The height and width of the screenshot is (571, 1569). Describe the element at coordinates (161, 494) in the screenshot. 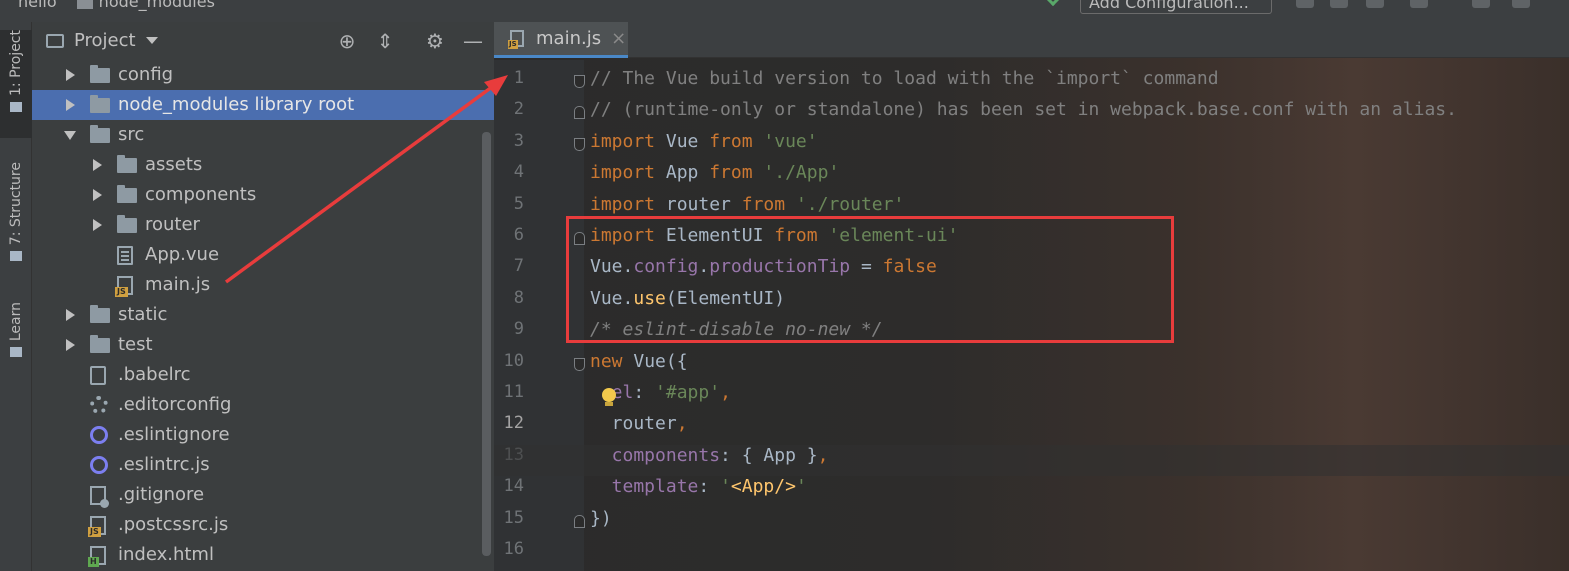

I see `tree-item-label: .gitignore` at that location.